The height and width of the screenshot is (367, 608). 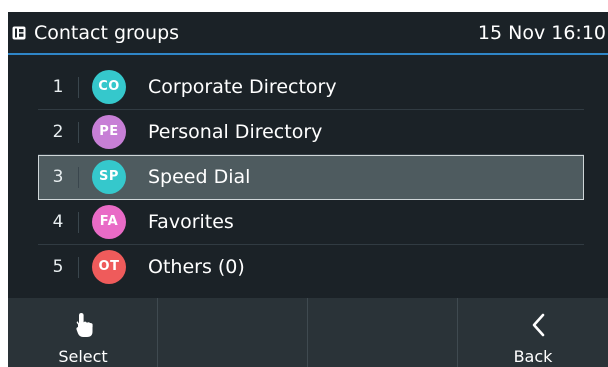 I want to click on group-name: Corporate Directory, so click(x=242, y=87).